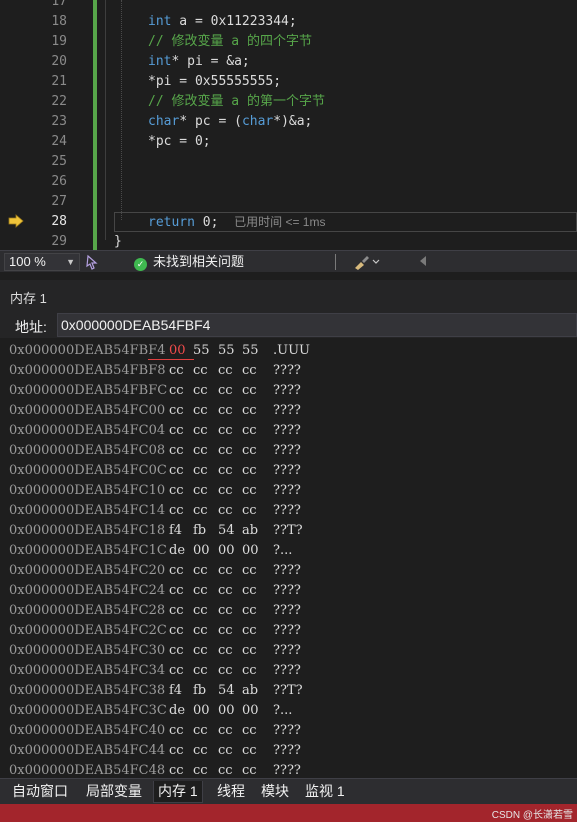 The image size is (577, 822). I want to click on code-line: 28 return 0; 已用时间 <= 1ms, so click(288, 222).